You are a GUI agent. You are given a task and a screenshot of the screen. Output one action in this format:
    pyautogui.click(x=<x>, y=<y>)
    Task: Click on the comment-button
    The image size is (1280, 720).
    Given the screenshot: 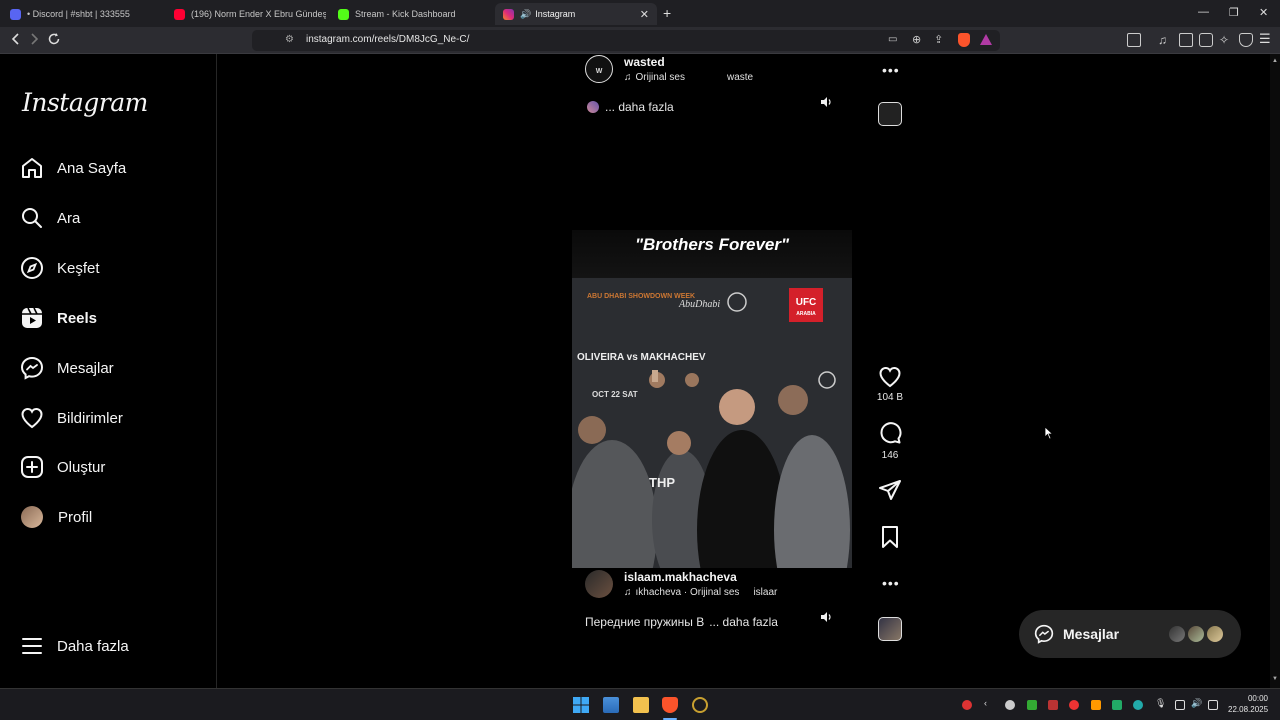 What is the action you would take?
    pyautogui.click(x=890, y=433)
    